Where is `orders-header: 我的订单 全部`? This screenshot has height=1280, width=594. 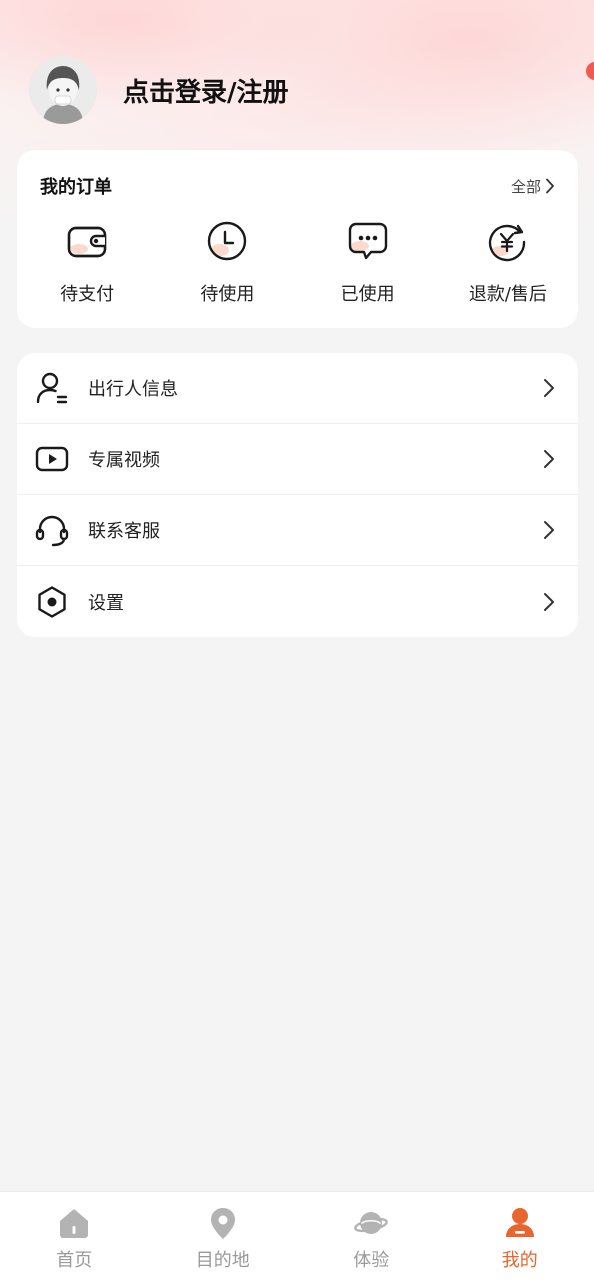 orders-header: 我的订单 全部 is located at coordinates (297, 186).